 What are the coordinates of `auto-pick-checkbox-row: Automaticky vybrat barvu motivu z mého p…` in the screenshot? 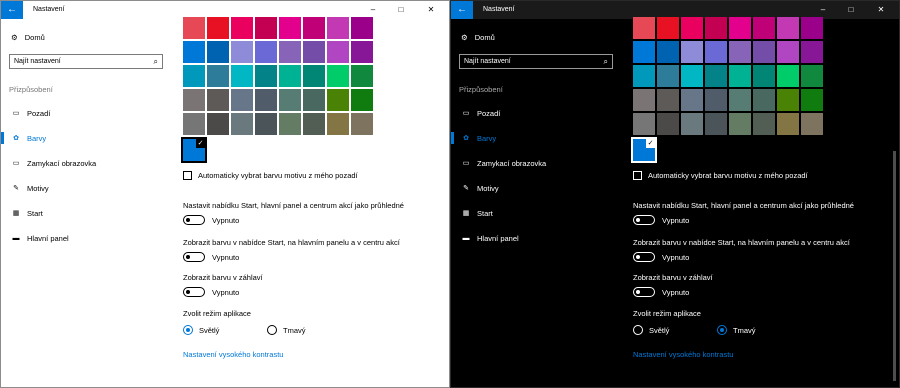 It's located at (720, 175).